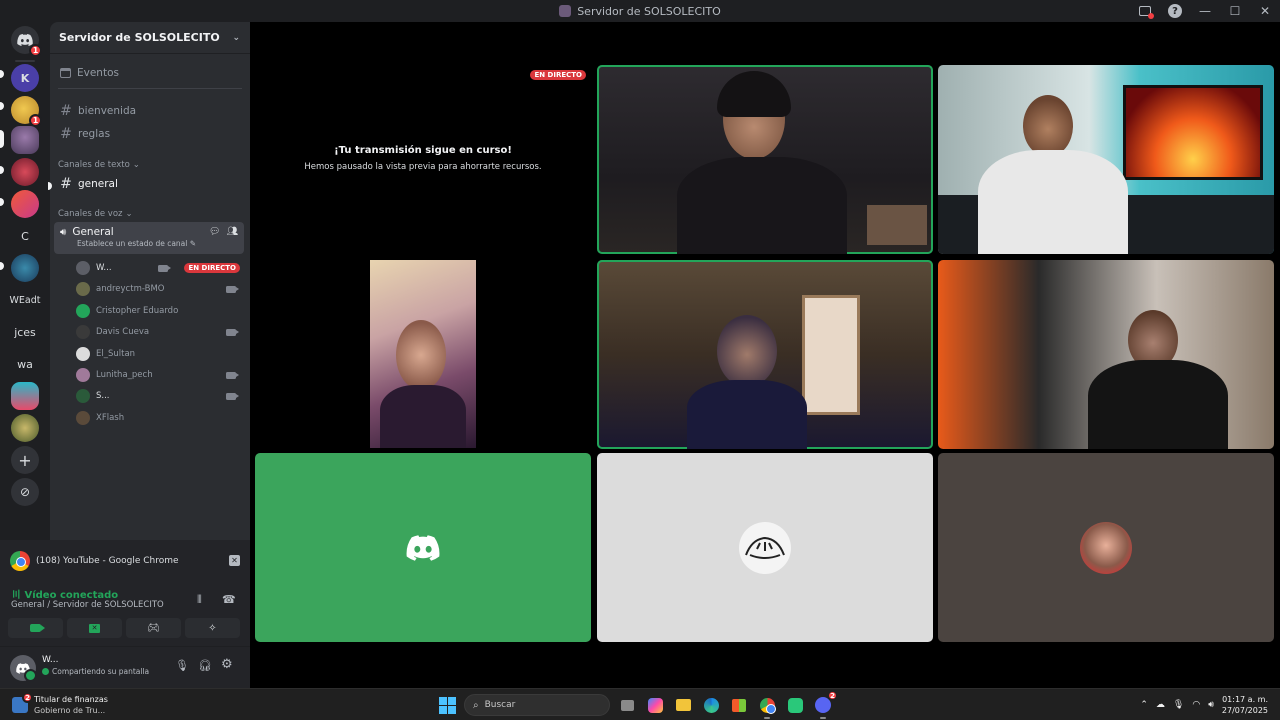 Image resolution: width=1280 pixels, height=720 pixels. What do you see at coordinates (159, 354) in the screenshot?
I see `voice-member: El_Sultan` at bounding box center [159, 354].